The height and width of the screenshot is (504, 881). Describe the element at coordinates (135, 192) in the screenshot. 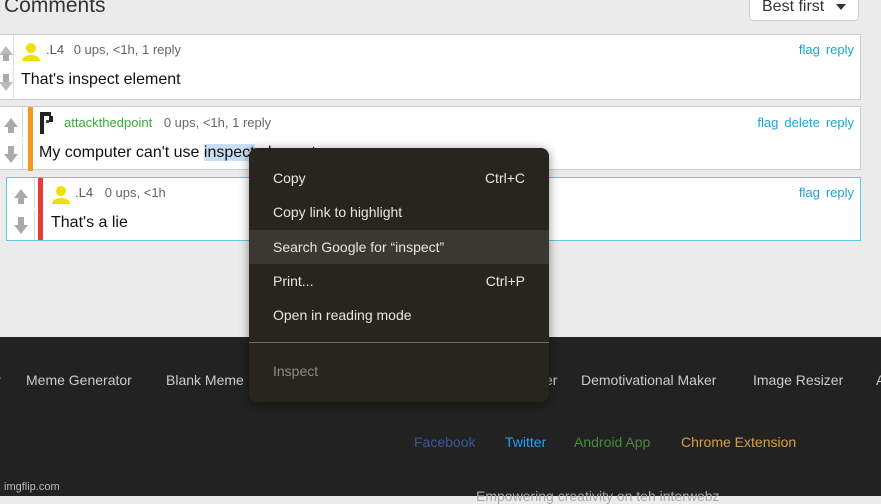

I see `comment-stats: 0 ups, <1h` at that location.